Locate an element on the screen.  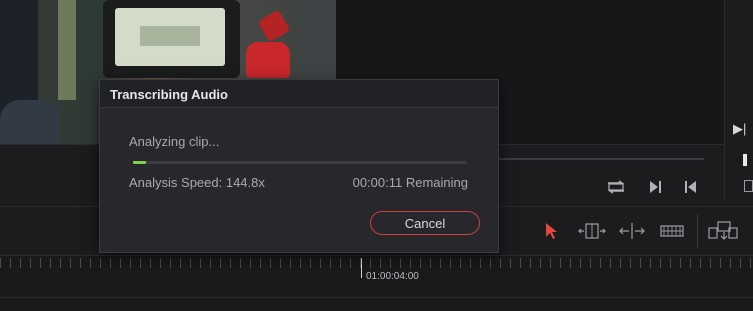
ruler-ticks is located at coordinates (376, 263).